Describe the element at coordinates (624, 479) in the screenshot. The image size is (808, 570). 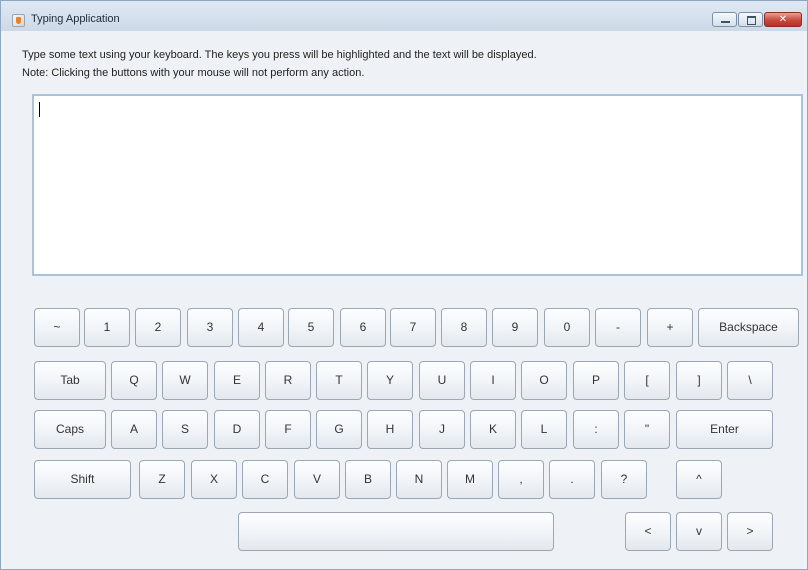
I see `key-question: ?` at that location.